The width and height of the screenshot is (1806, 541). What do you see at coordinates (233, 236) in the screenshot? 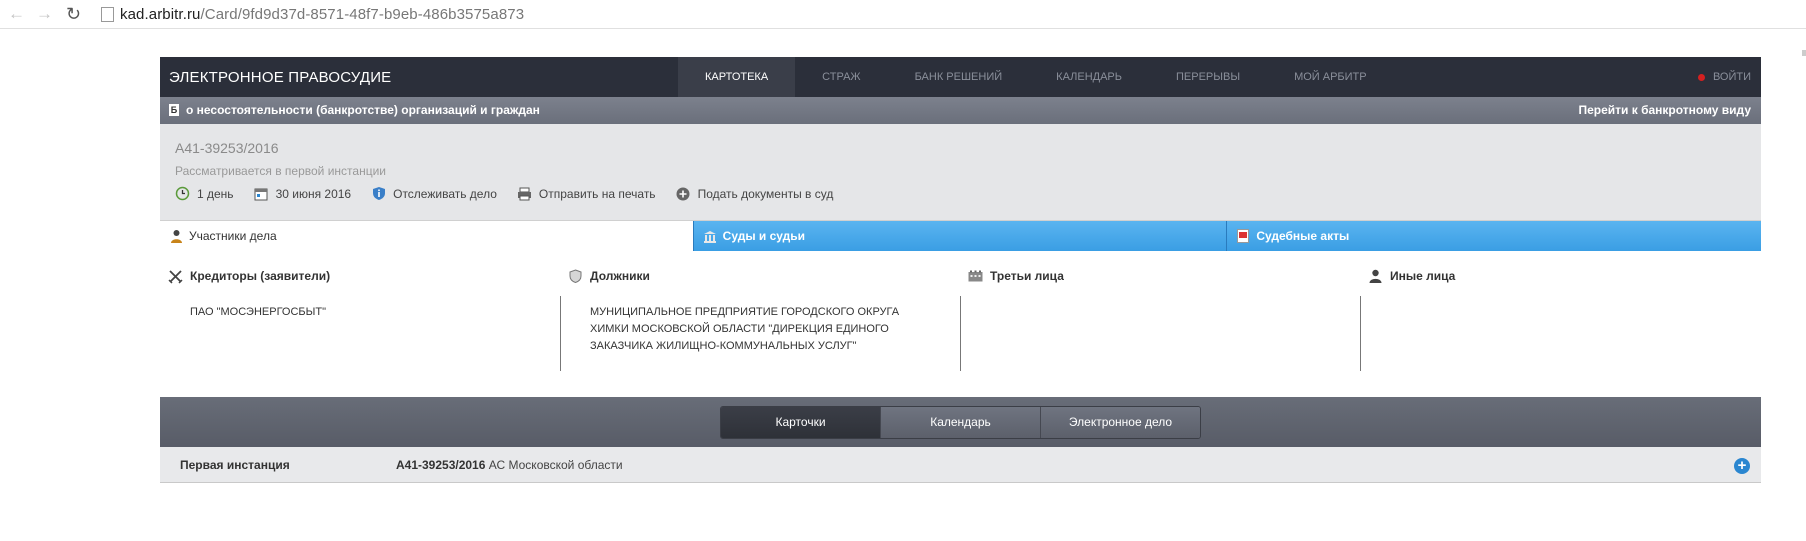
I see `tab-participants-label: Участники дела` at bounding box center [233, 236].